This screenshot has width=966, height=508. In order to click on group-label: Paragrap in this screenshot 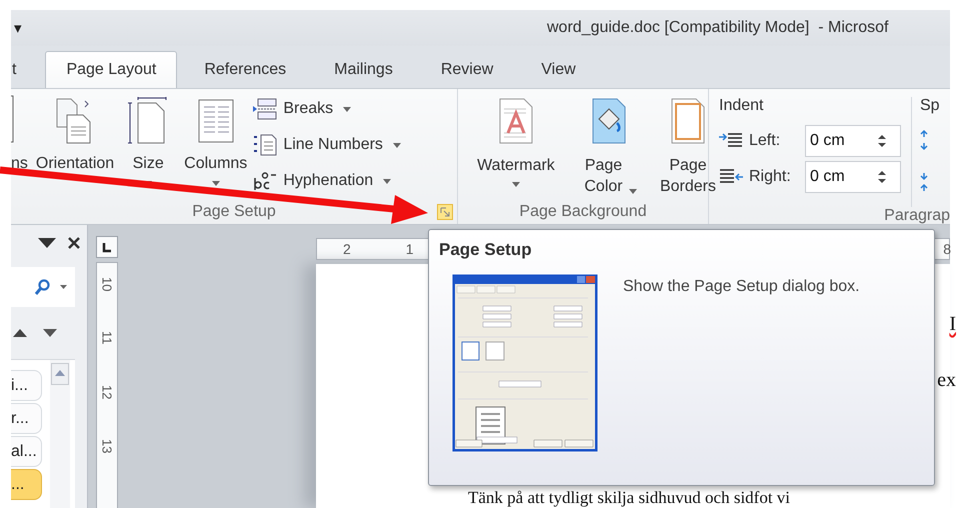, I will do `click(917, 216)`.